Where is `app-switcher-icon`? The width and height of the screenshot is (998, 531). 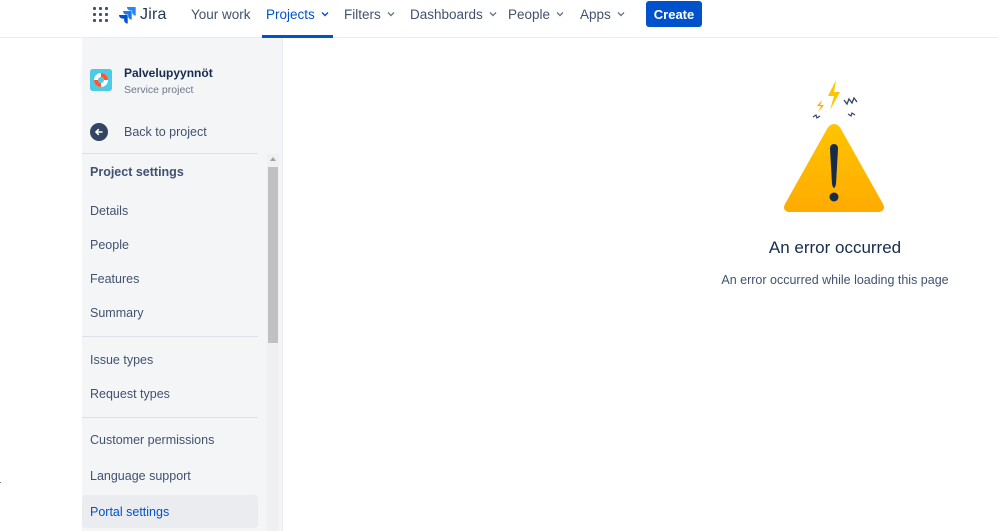 app-switcher-icon is located at coordinates (100, 14).